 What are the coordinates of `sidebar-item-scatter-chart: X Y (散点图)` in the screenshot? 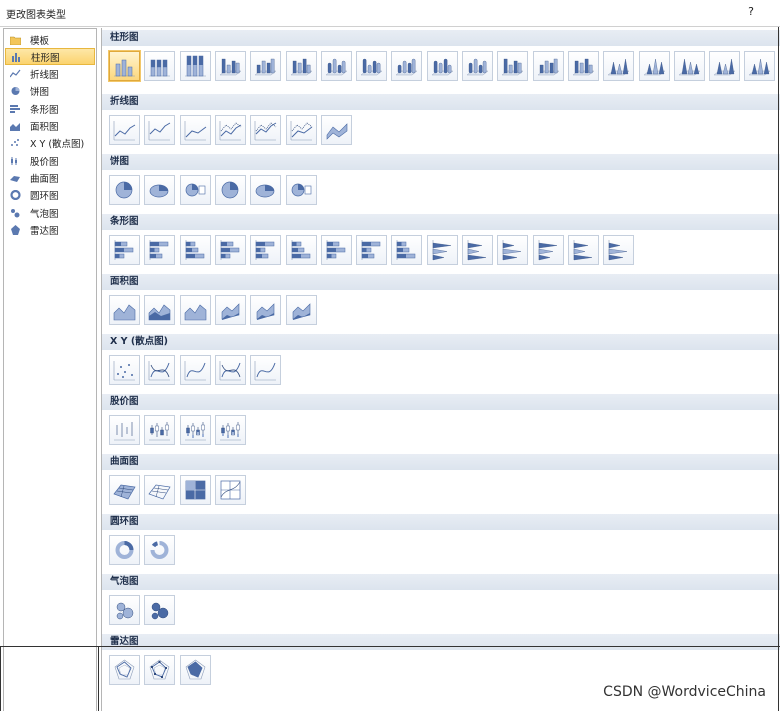 It's located at (50, 143).